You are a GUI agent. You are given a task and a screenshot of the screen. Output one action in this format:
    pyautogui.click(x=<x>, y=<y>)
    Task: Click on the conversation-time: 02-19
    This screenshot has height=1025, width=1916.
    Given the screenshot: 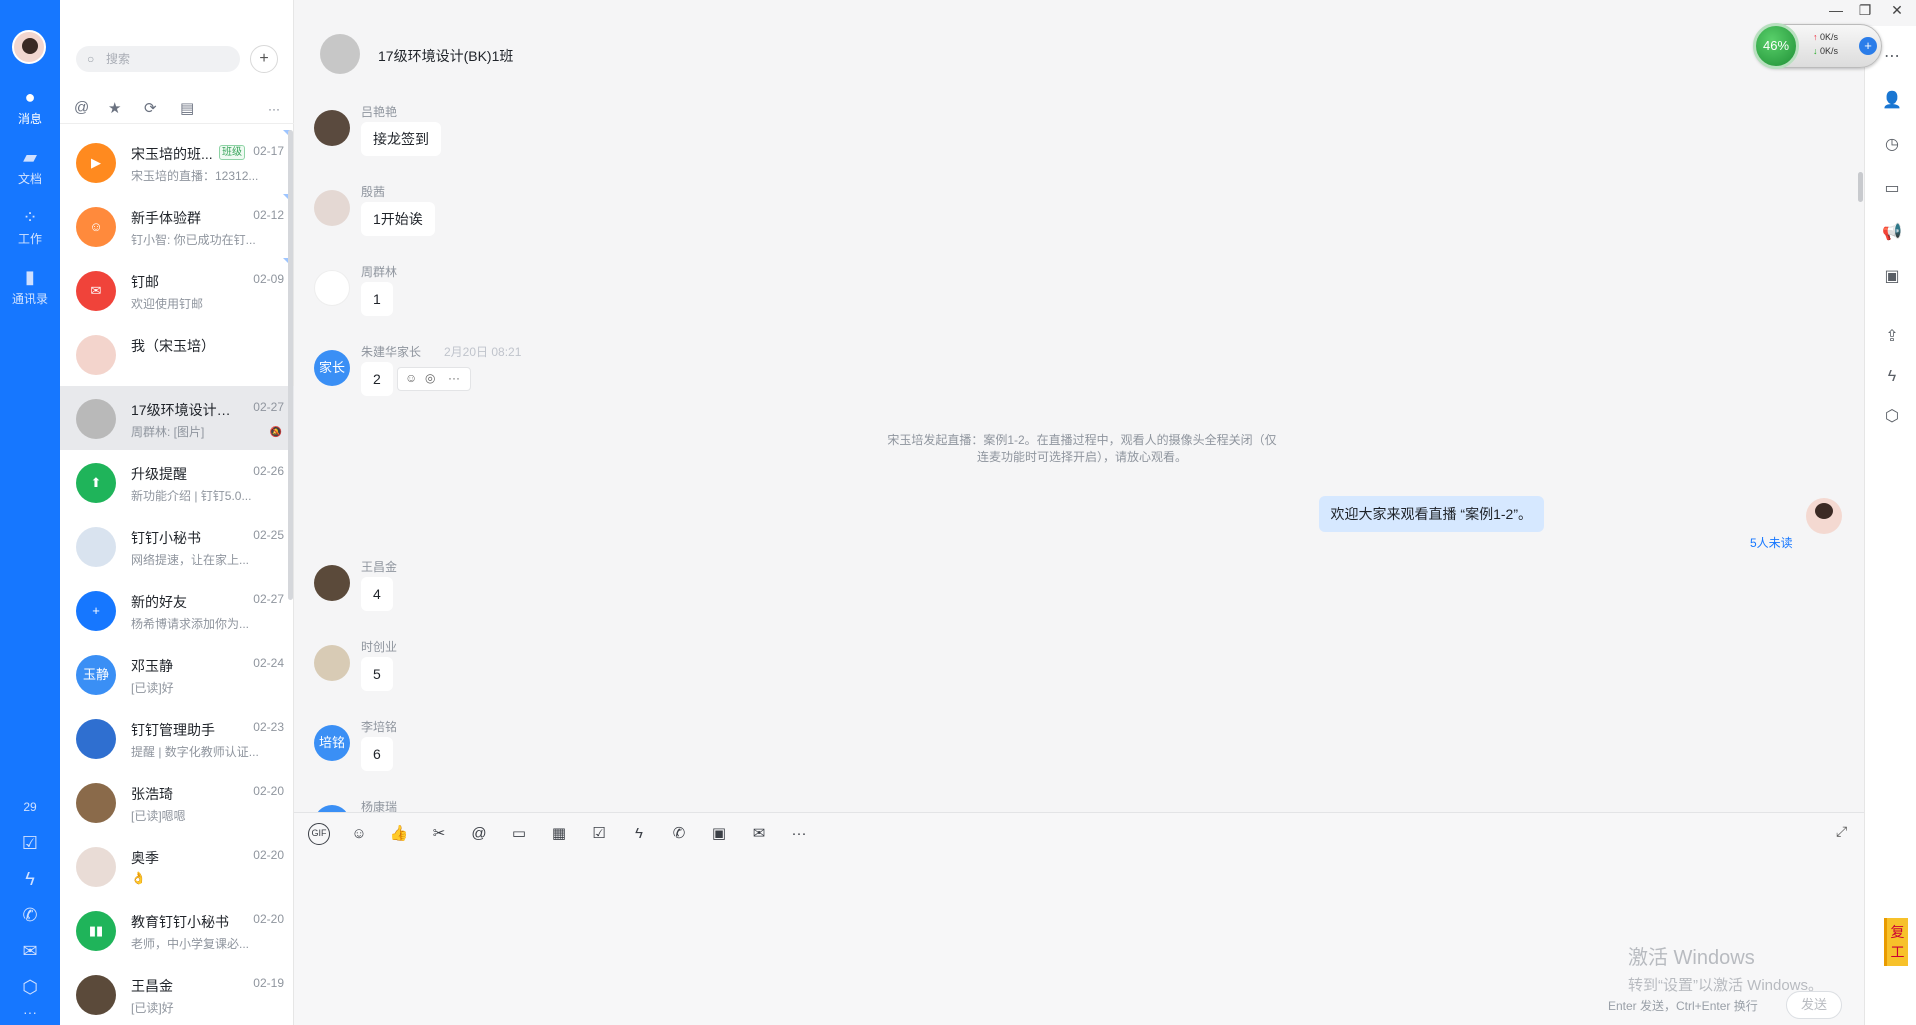 What is the action you would take?
    pyautogui.click(x=268, y=983)
    